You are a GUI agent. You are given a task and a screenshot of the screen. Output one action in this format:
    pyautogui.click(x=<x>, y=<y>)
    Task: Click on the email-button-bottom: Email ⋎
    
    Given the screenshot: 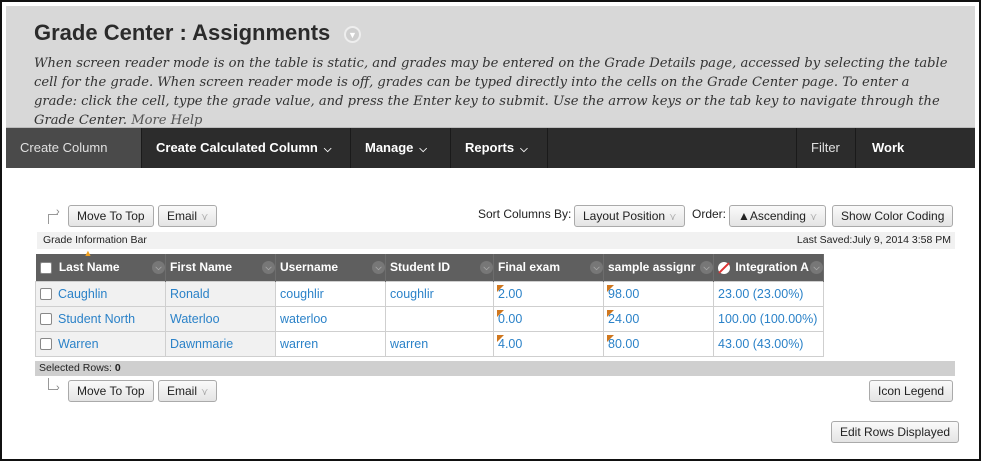 What is the action you would take?
    pyautogui.click(x=188, y=391)
    